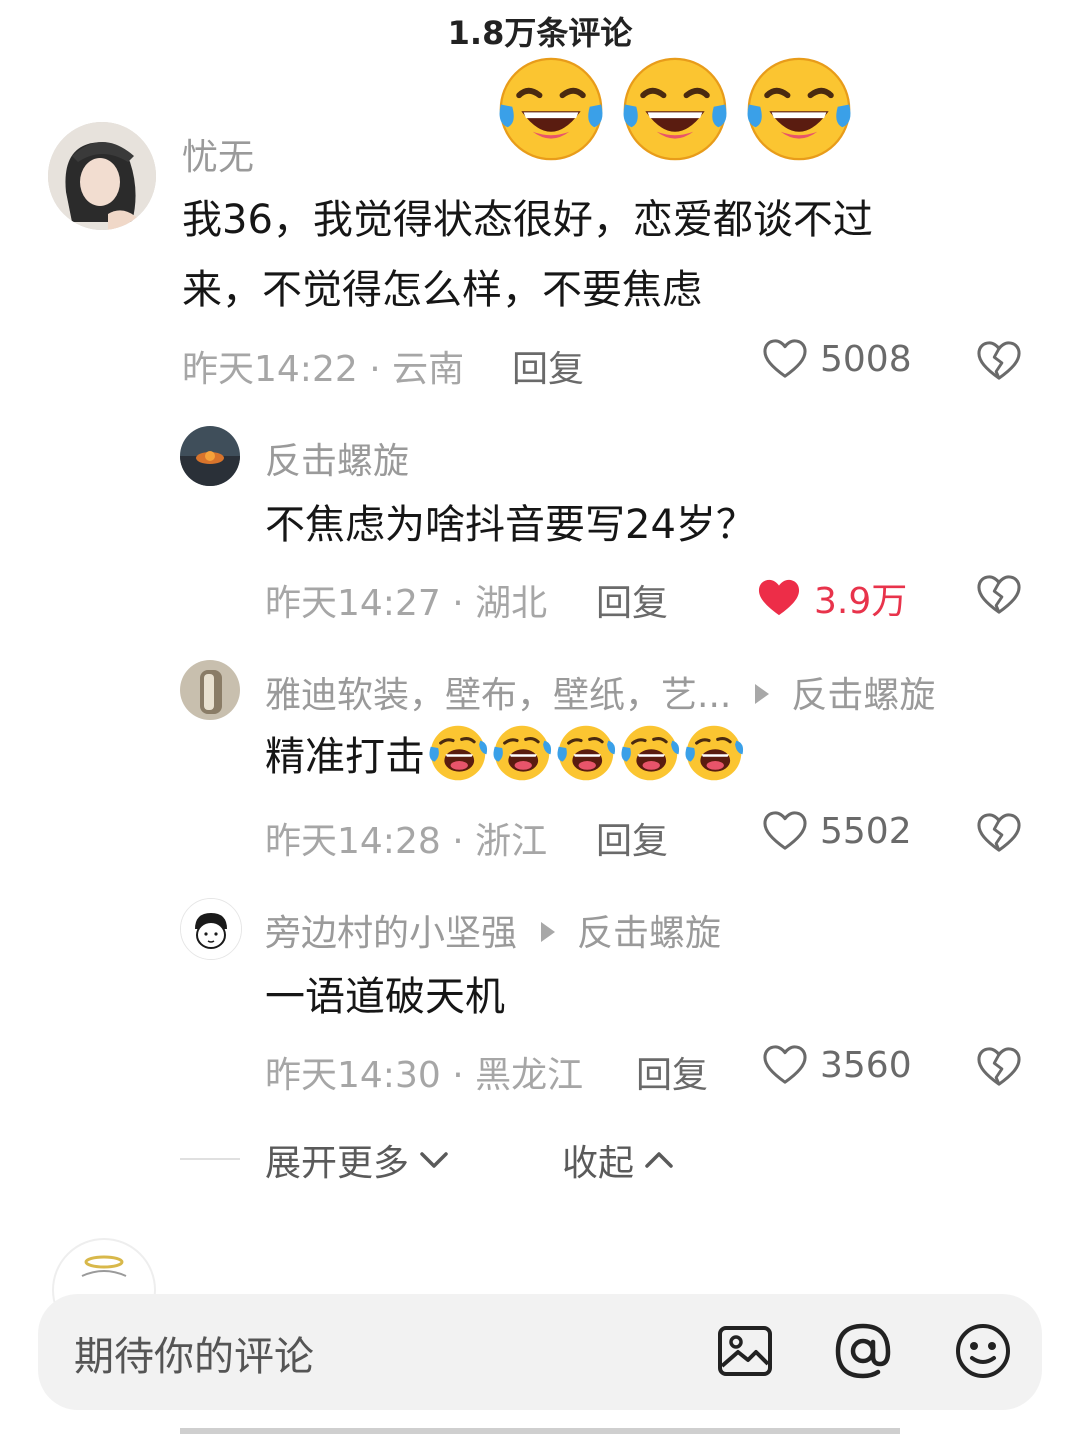  I want to click on like-button: 3560, so click(837, 1065).